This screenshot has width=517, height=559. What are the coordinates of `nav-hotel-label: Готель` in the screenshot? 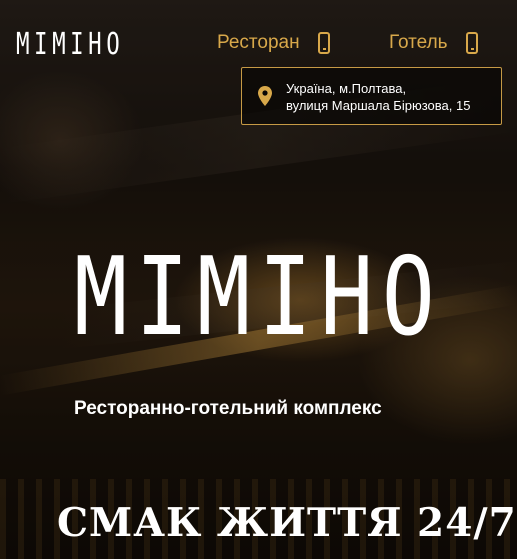 It's located at (418, 42).